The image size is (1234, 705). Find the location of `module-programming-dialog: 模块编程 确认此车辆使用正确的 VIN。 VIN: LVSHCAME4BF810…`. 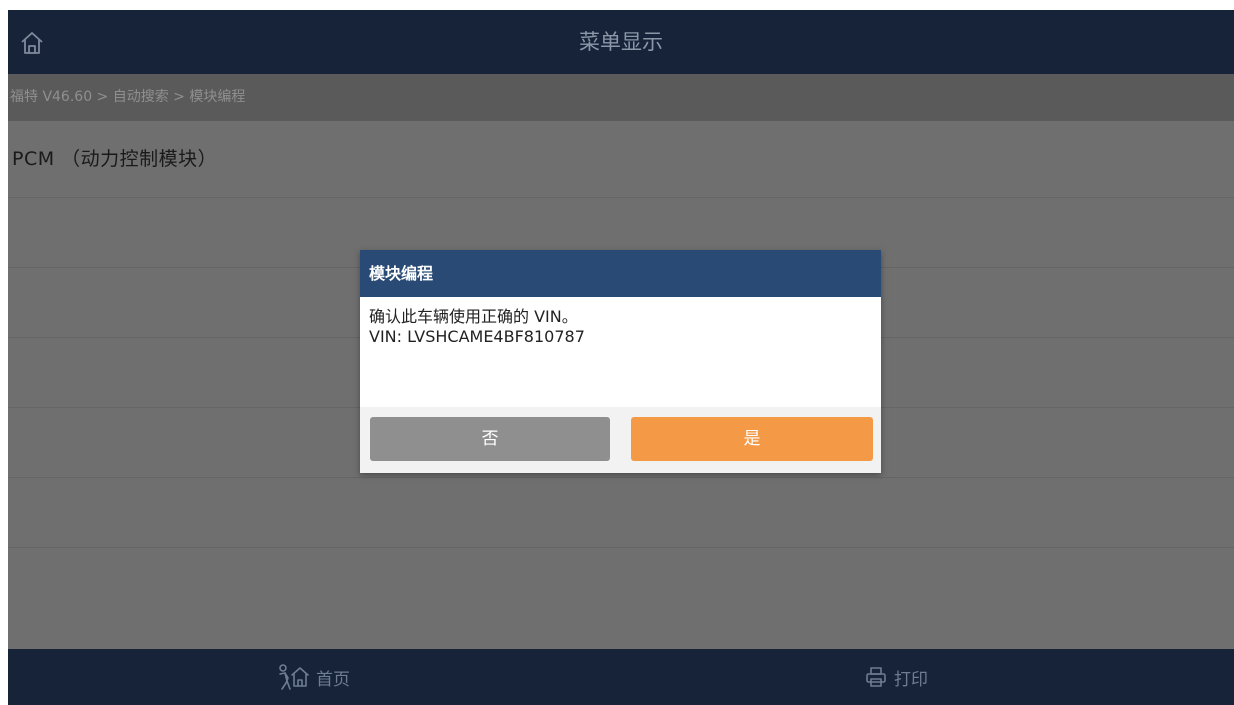

module-programming-dialog: 模块编程 确认此车辆使用正确的 VIN。 VIN: LVSHCAME4BF810… is located at coordinates (620, 361).